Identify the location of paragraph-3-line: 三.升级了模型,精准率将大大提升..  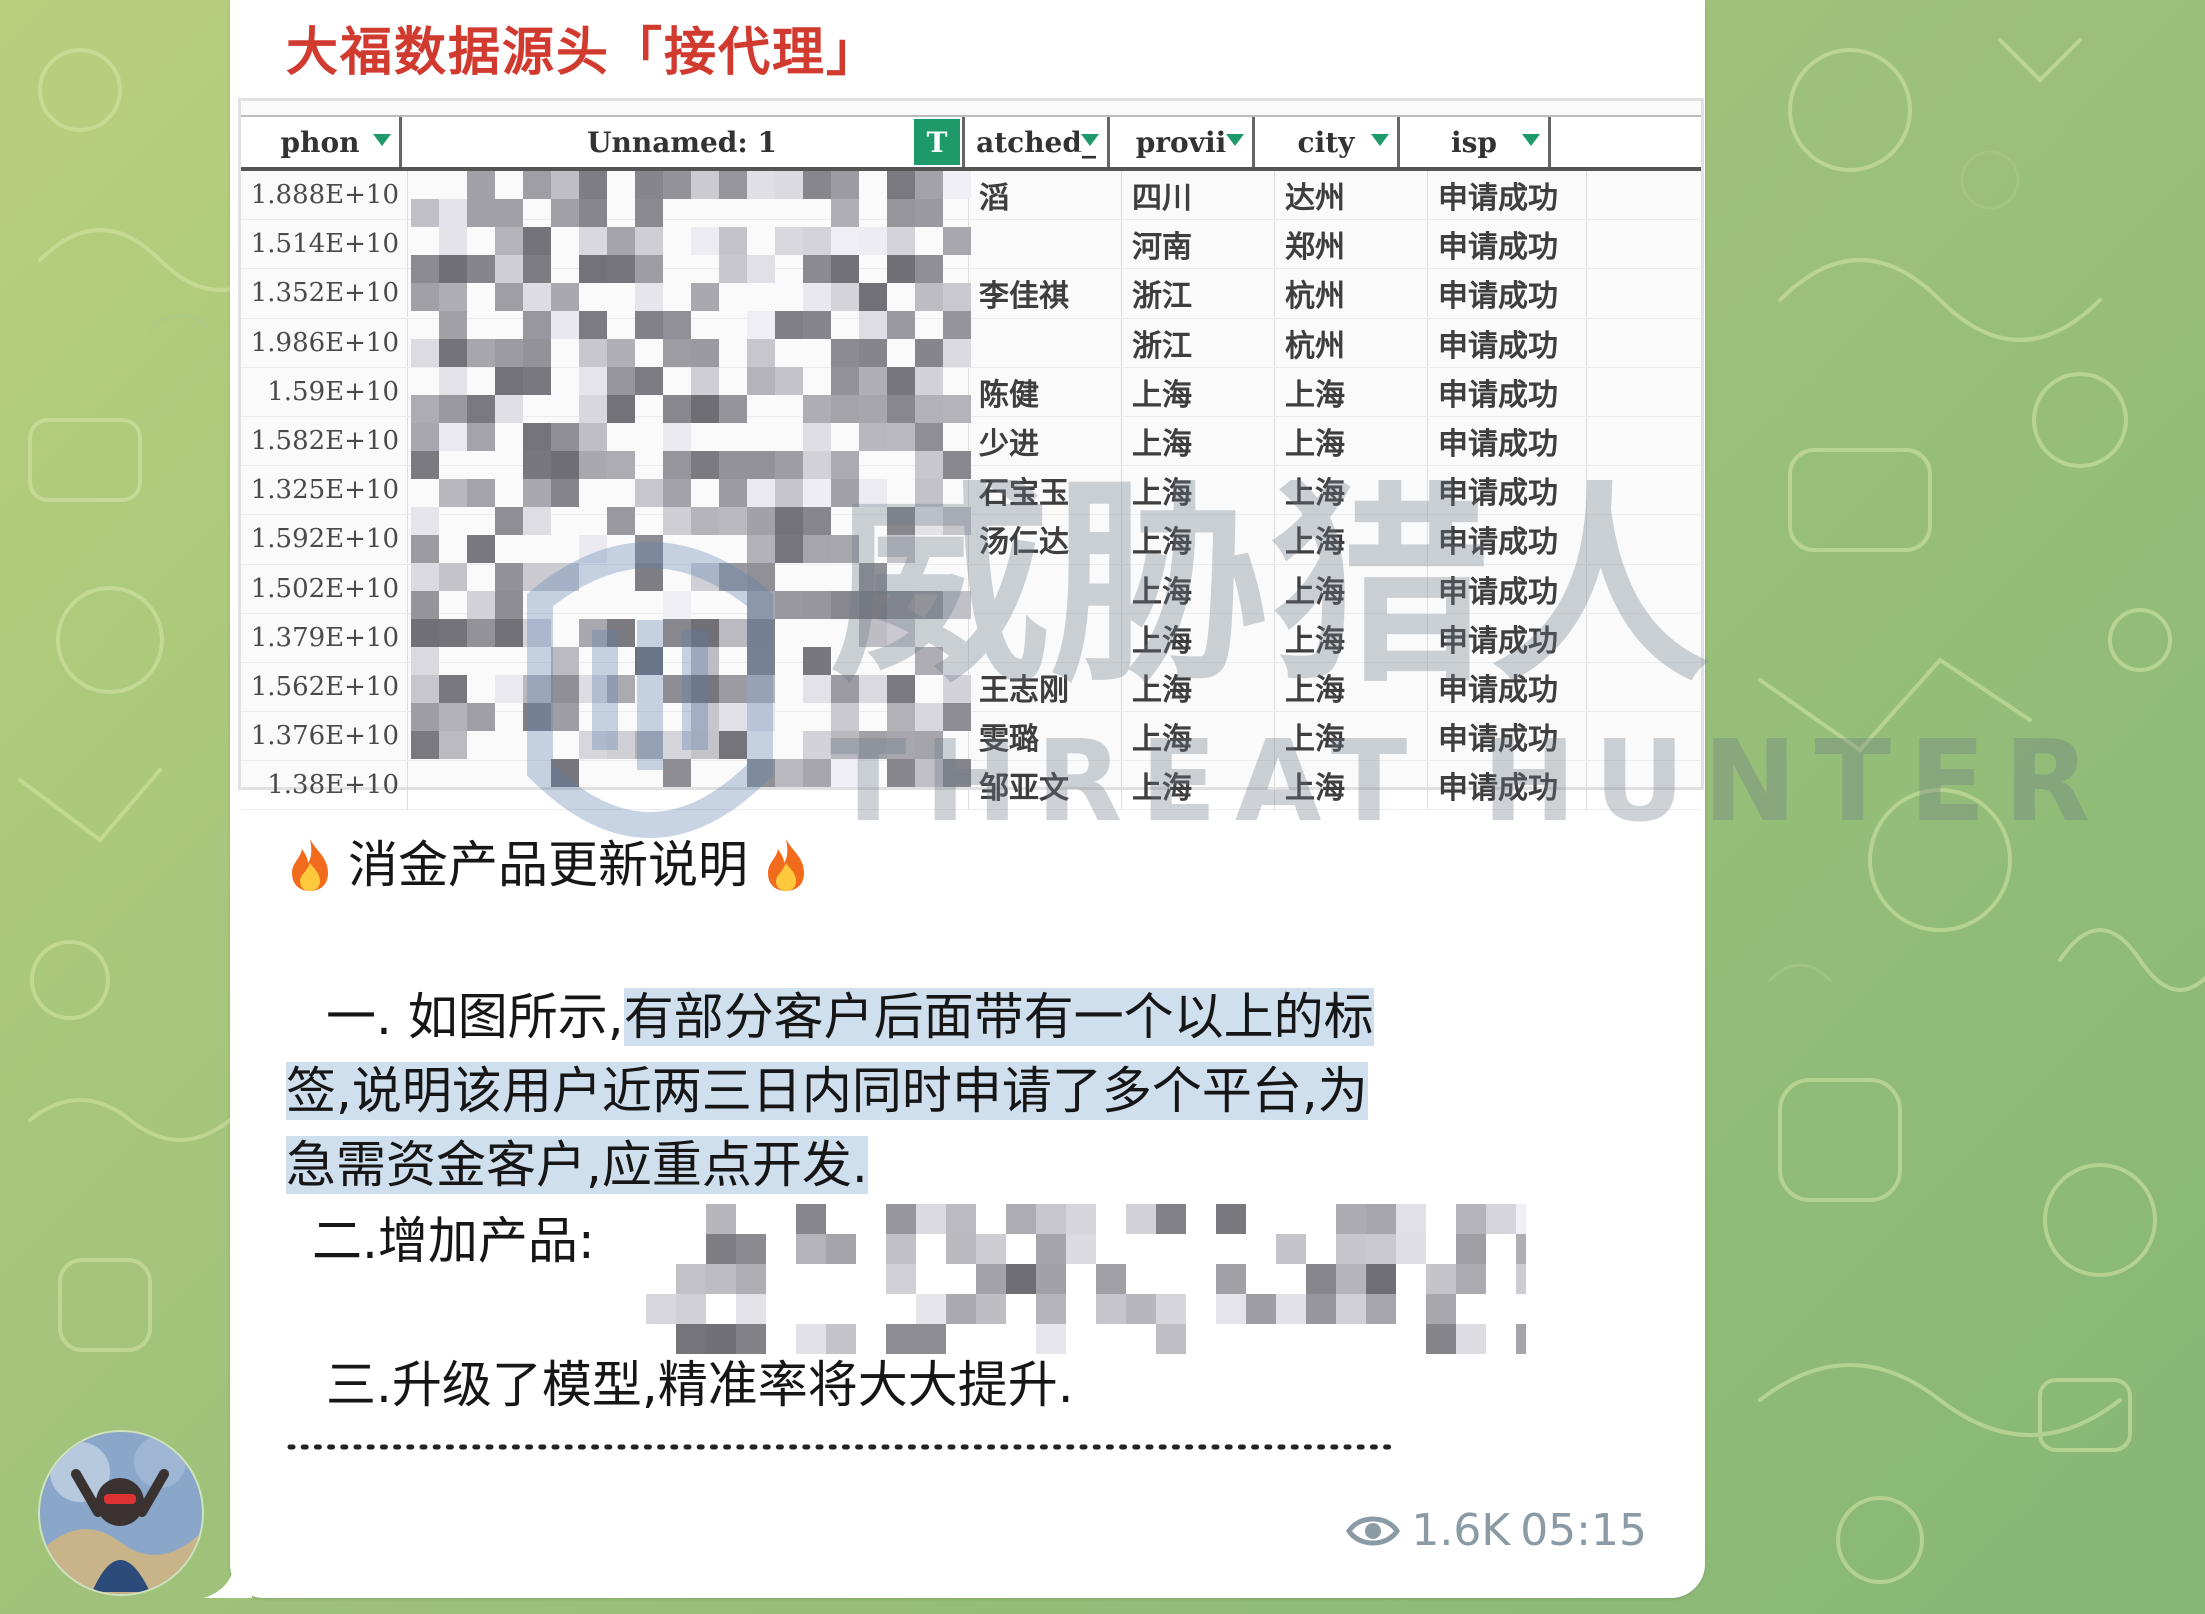
(700, 1385).